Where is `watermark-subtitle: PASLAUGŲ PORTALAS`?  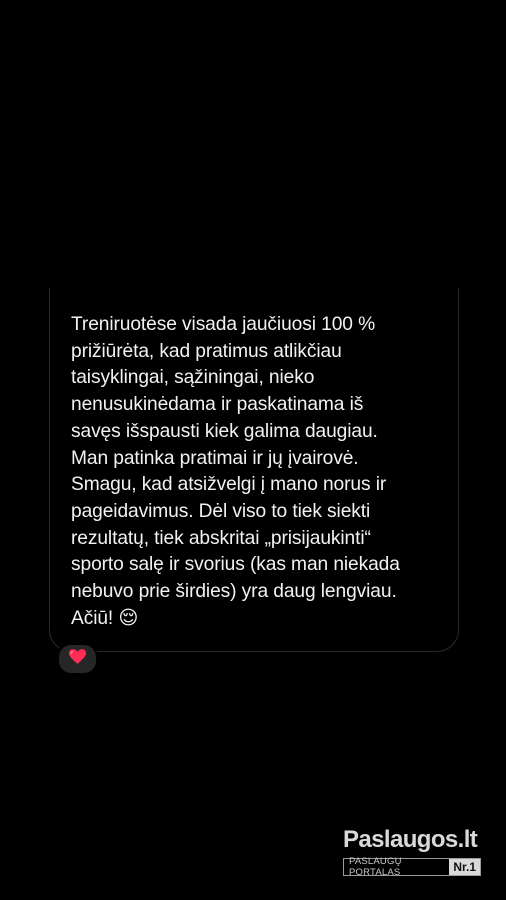 watermark-subtitle: PASLAUGŲ PORTALAS is located at coordinates (375, 867).